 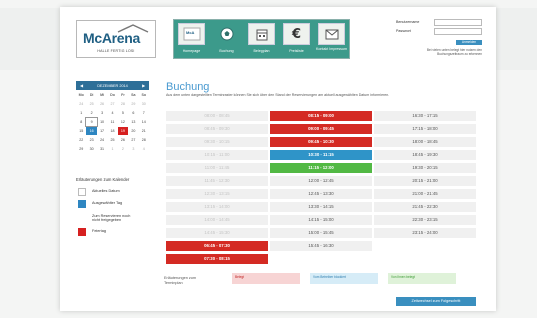 What do you see at coordinates (321, 155) in the screenshot?
I see `time-slot: 10:30 - 11:15` at bounding box center [321, 155].